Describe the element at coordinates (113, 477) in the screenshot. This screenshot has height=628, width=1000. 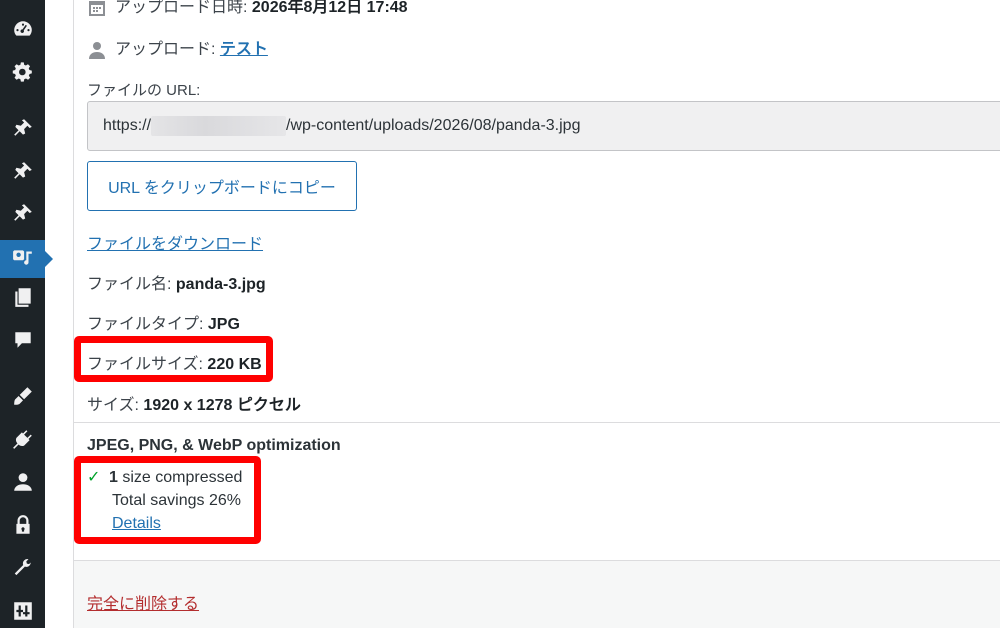
I see `compressed-count: 1` at that location.